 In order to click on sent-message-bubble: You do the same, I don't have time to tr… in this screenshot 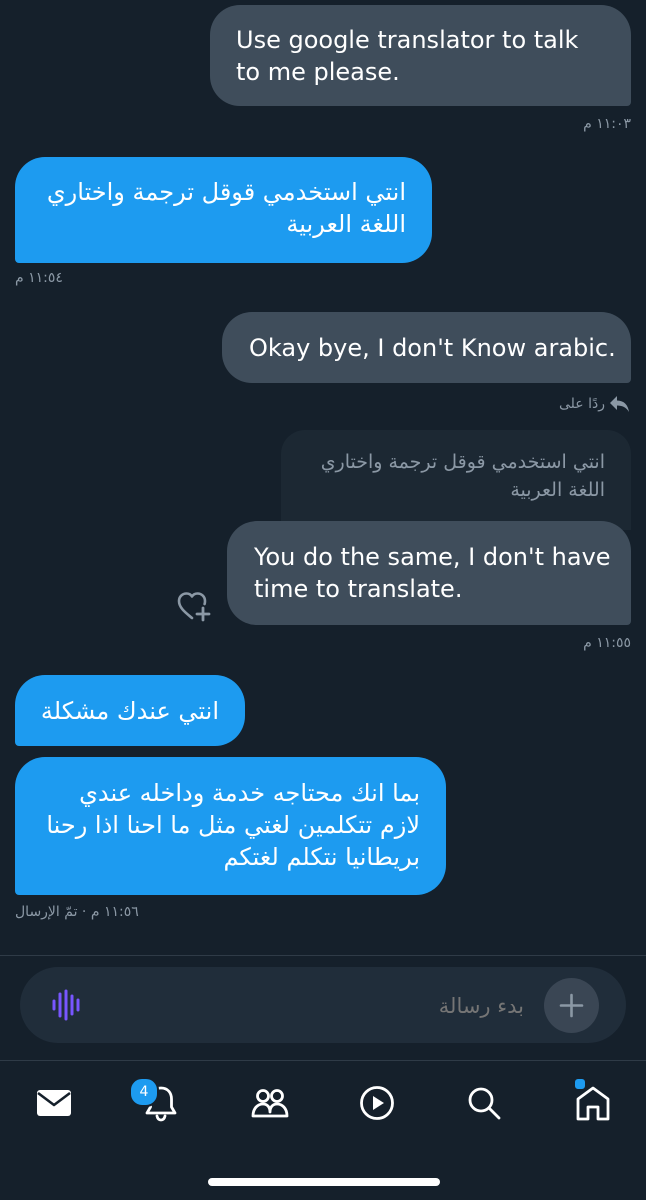, I will do `click(429, 573)`.